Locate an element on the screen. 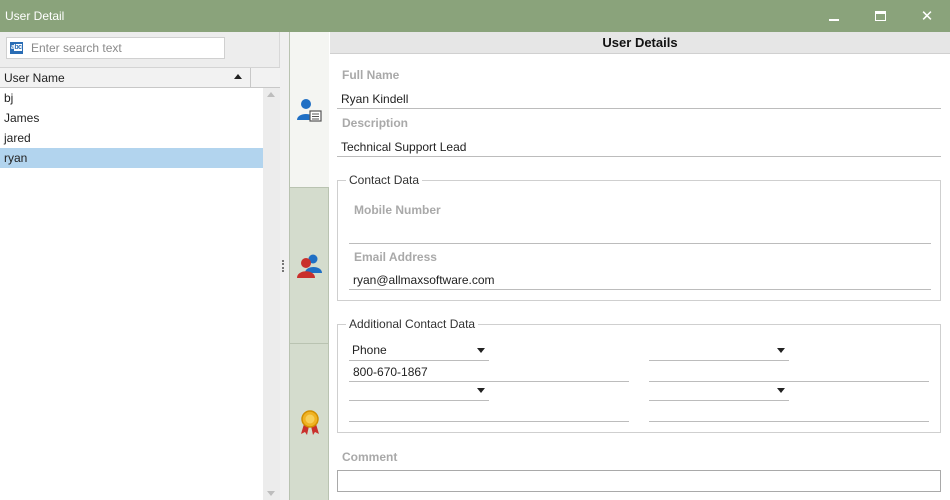  award-ribbon-icon is located at coordinates (309, 422).